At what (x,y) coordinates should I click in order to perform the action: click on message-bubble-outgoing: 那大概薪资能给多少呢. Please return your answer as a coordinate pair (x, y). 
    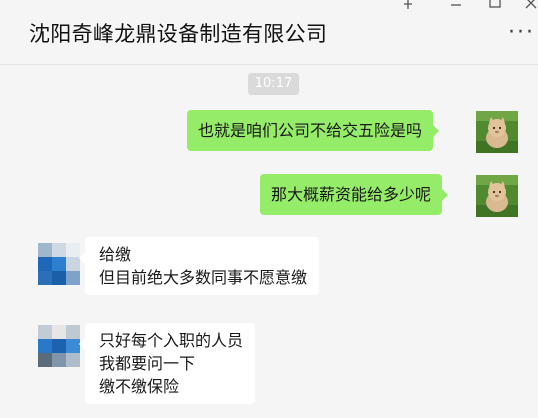
    Looking at the image, I should click on (354, 194).